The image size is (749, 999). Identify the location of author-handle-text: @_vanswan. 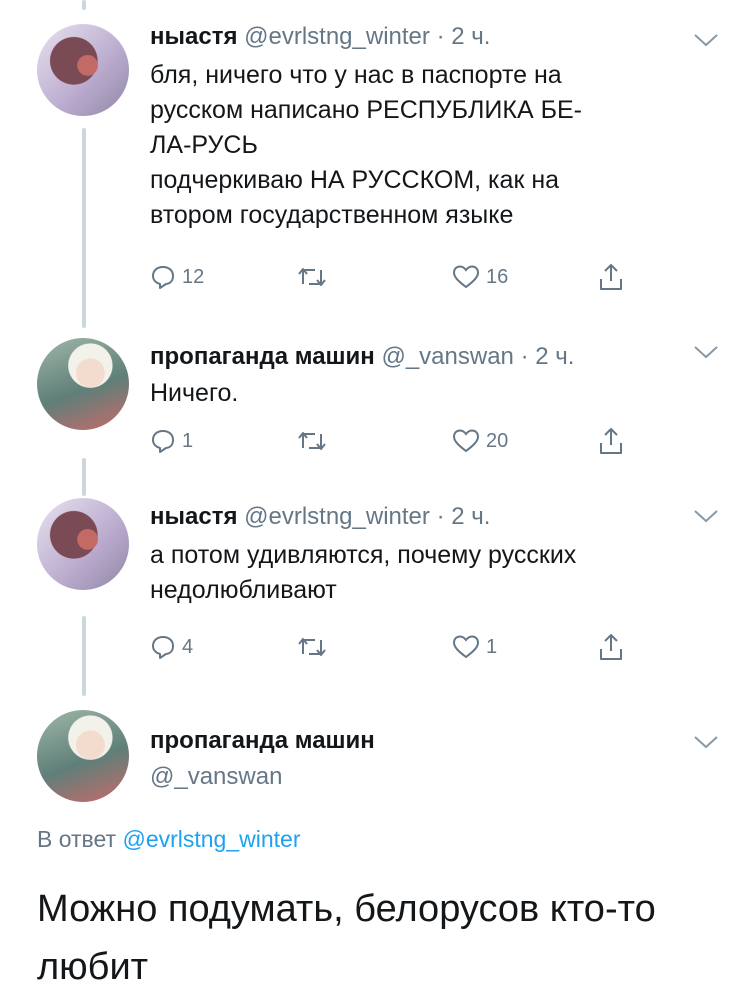
(216, 776).